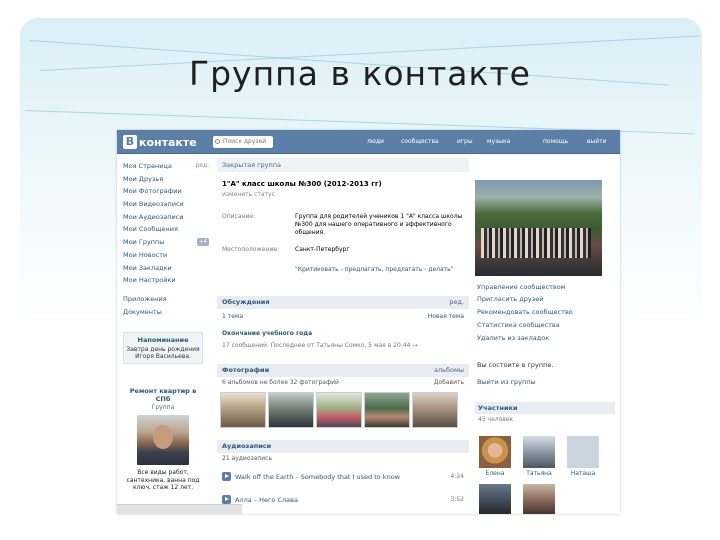 Image resolution: width=720 pixels, height=540 pixels. I want to click on search-placeholder: Поиск друзей, so click(245, 141).